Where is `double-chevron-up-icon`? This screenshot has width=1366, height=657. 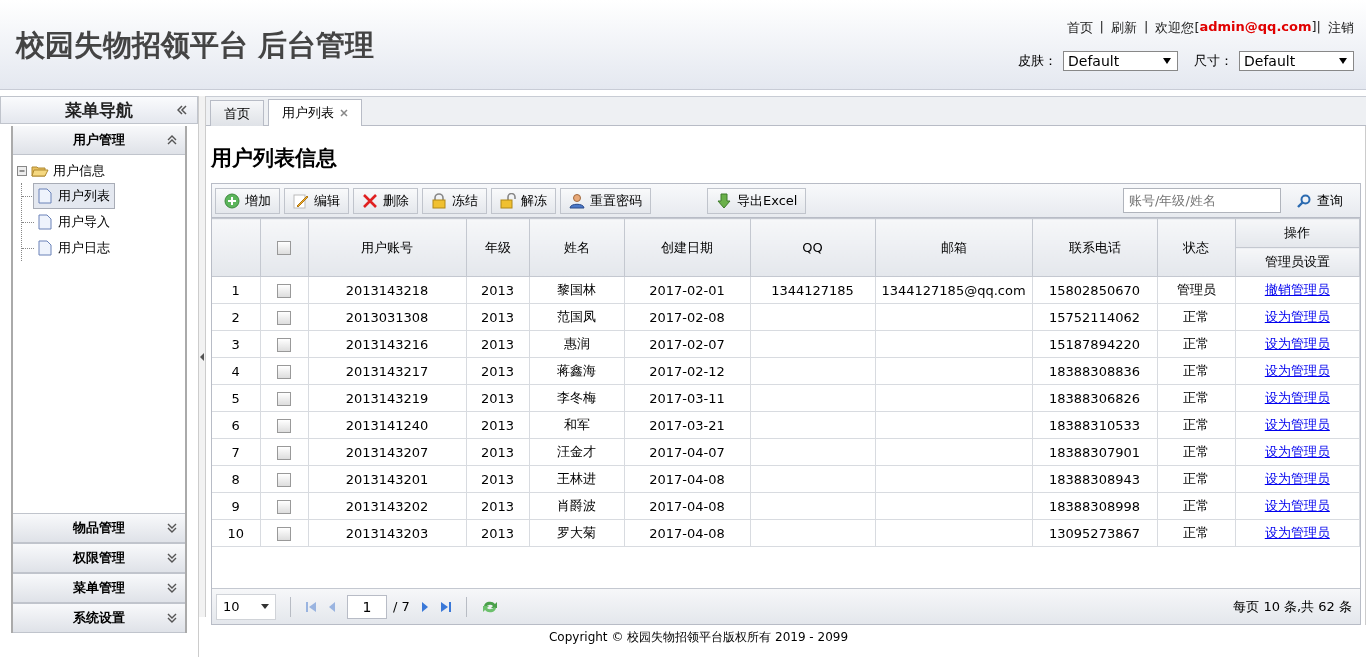 double-chevron-up-icon is located at coordinates (172, 140).